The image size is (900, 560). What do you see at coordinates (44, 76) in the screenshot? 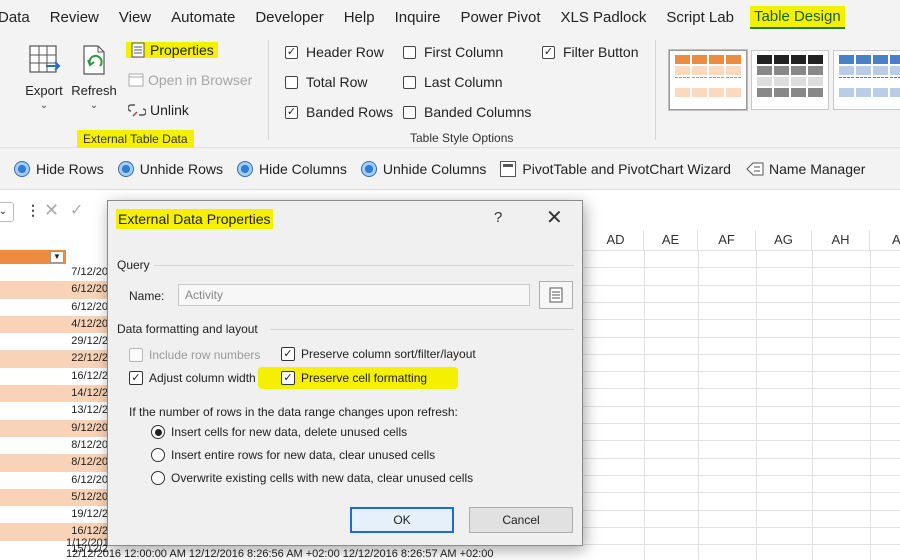
I see `export-button: Export ⌄` at bounding box center [44, 76].